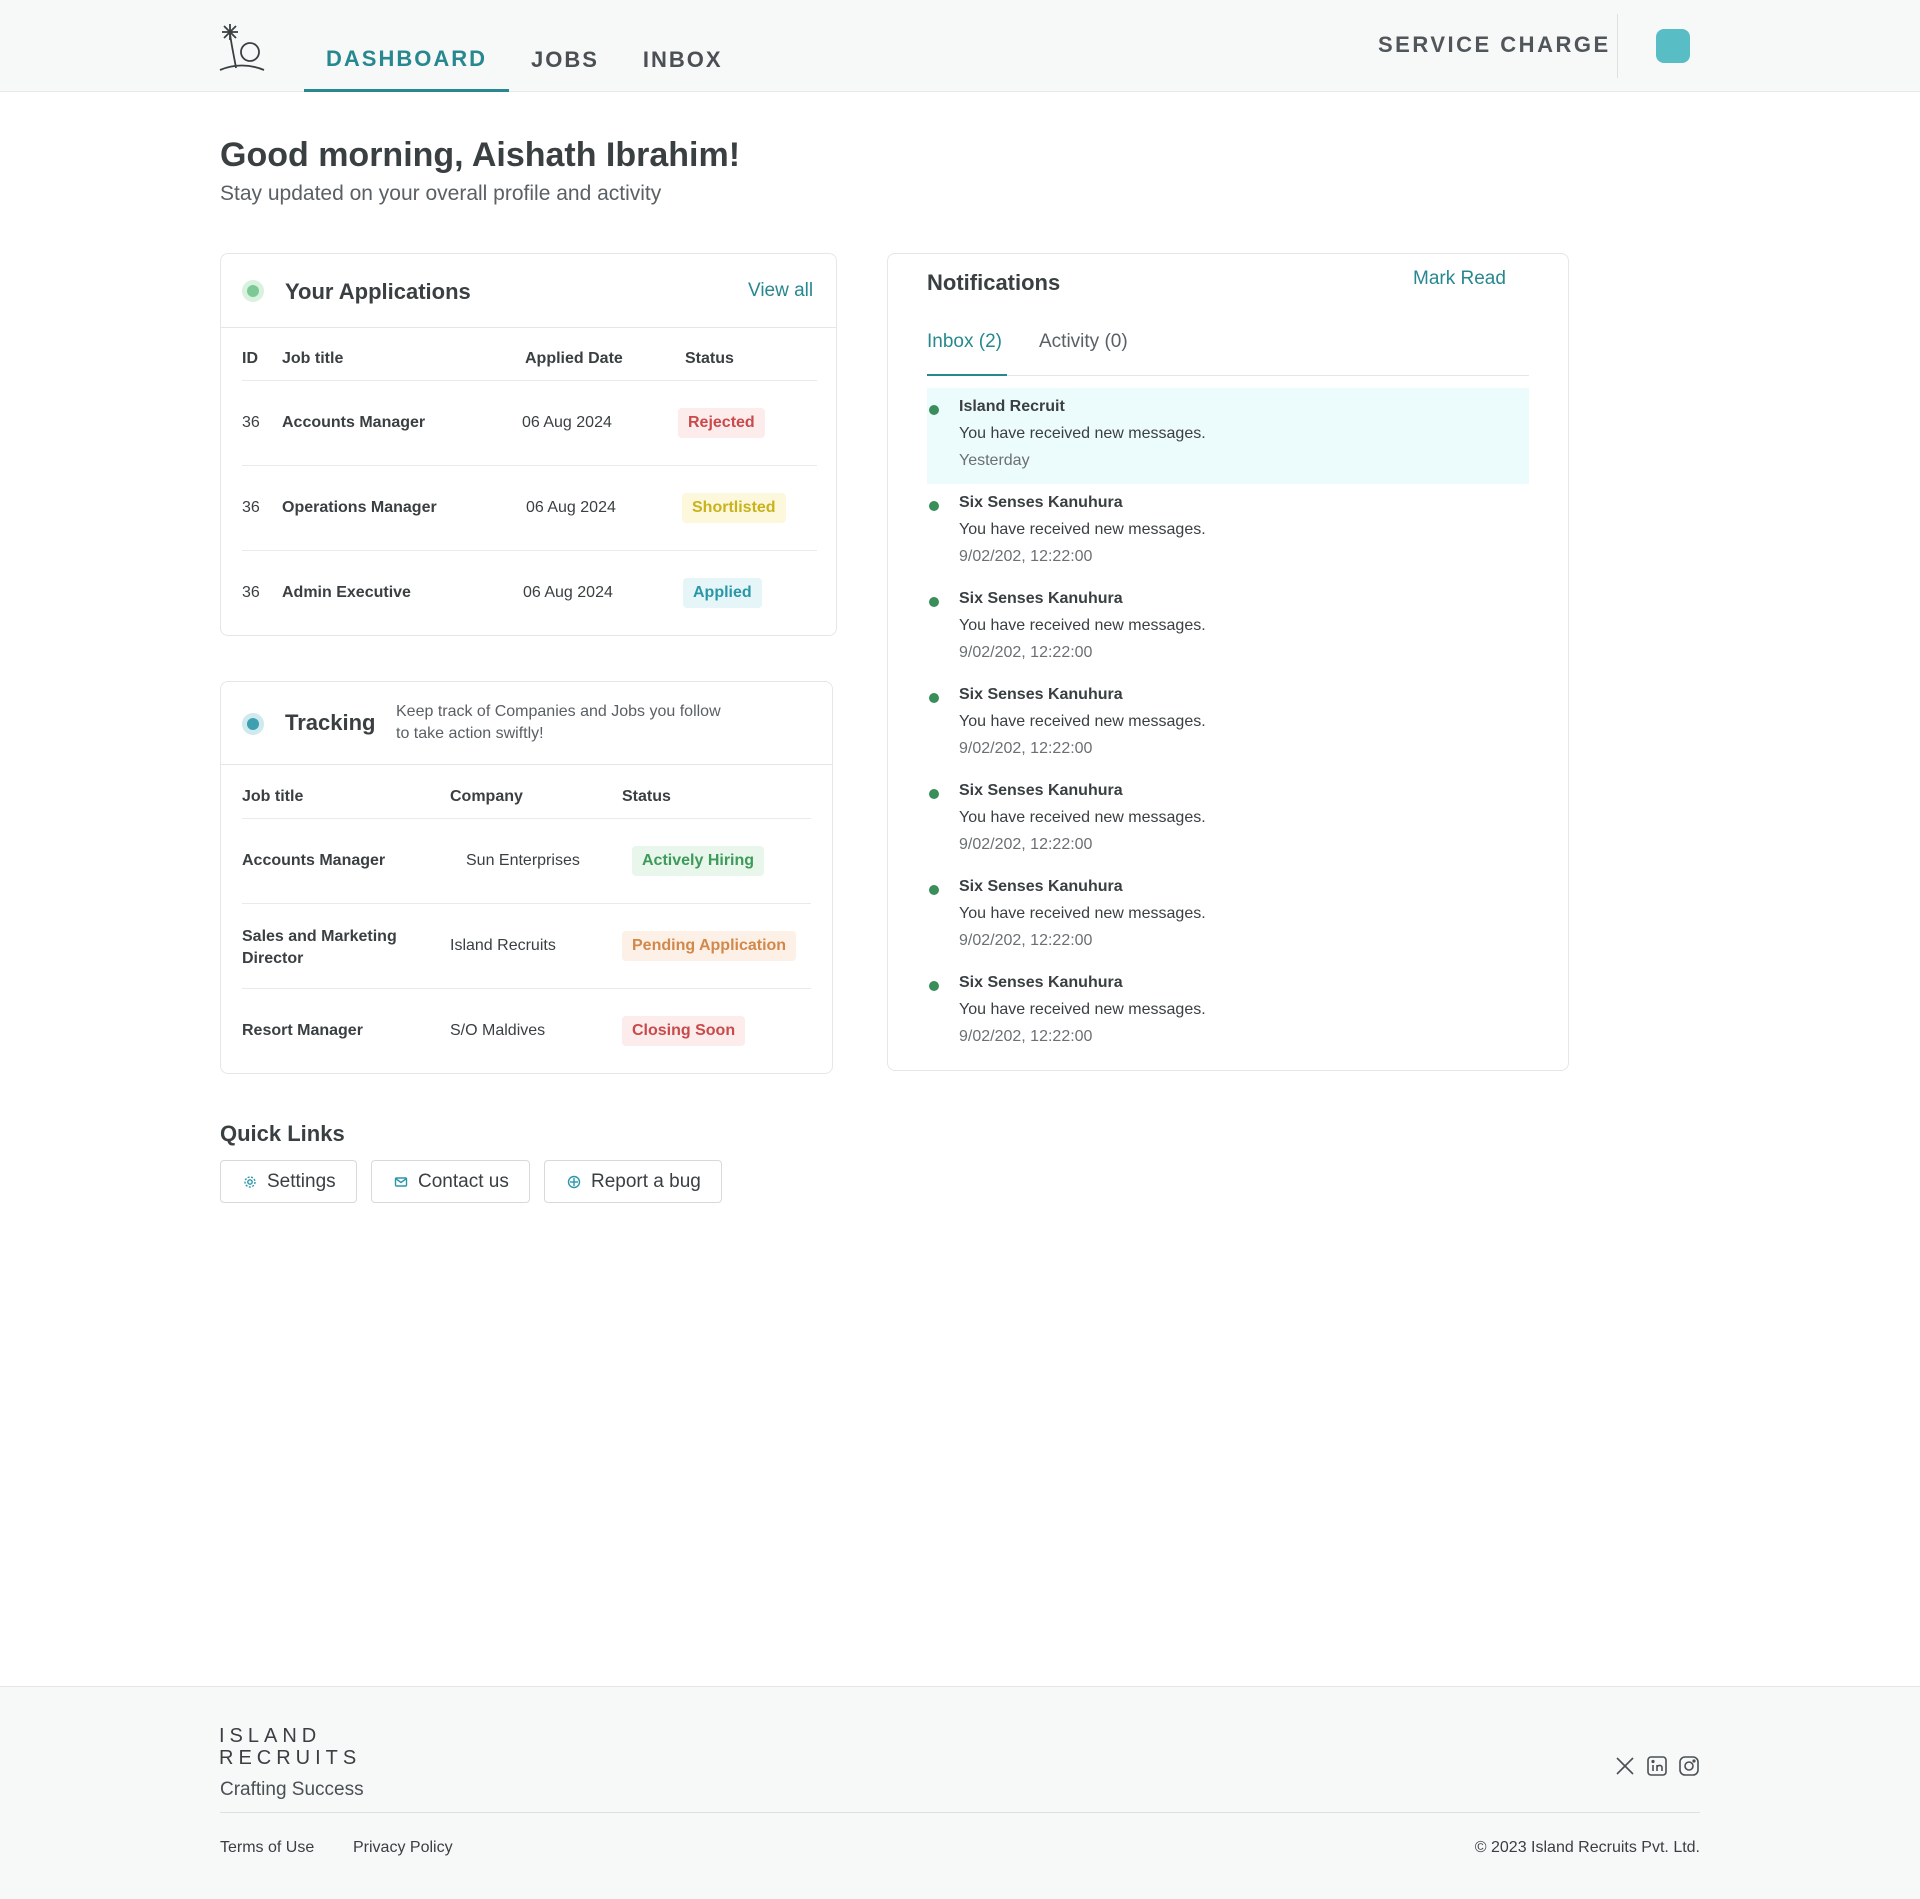  Describe the element at coordinates (273, 958) in the screenshot. I see `track-row-2-job-line-2: Director` at that location.